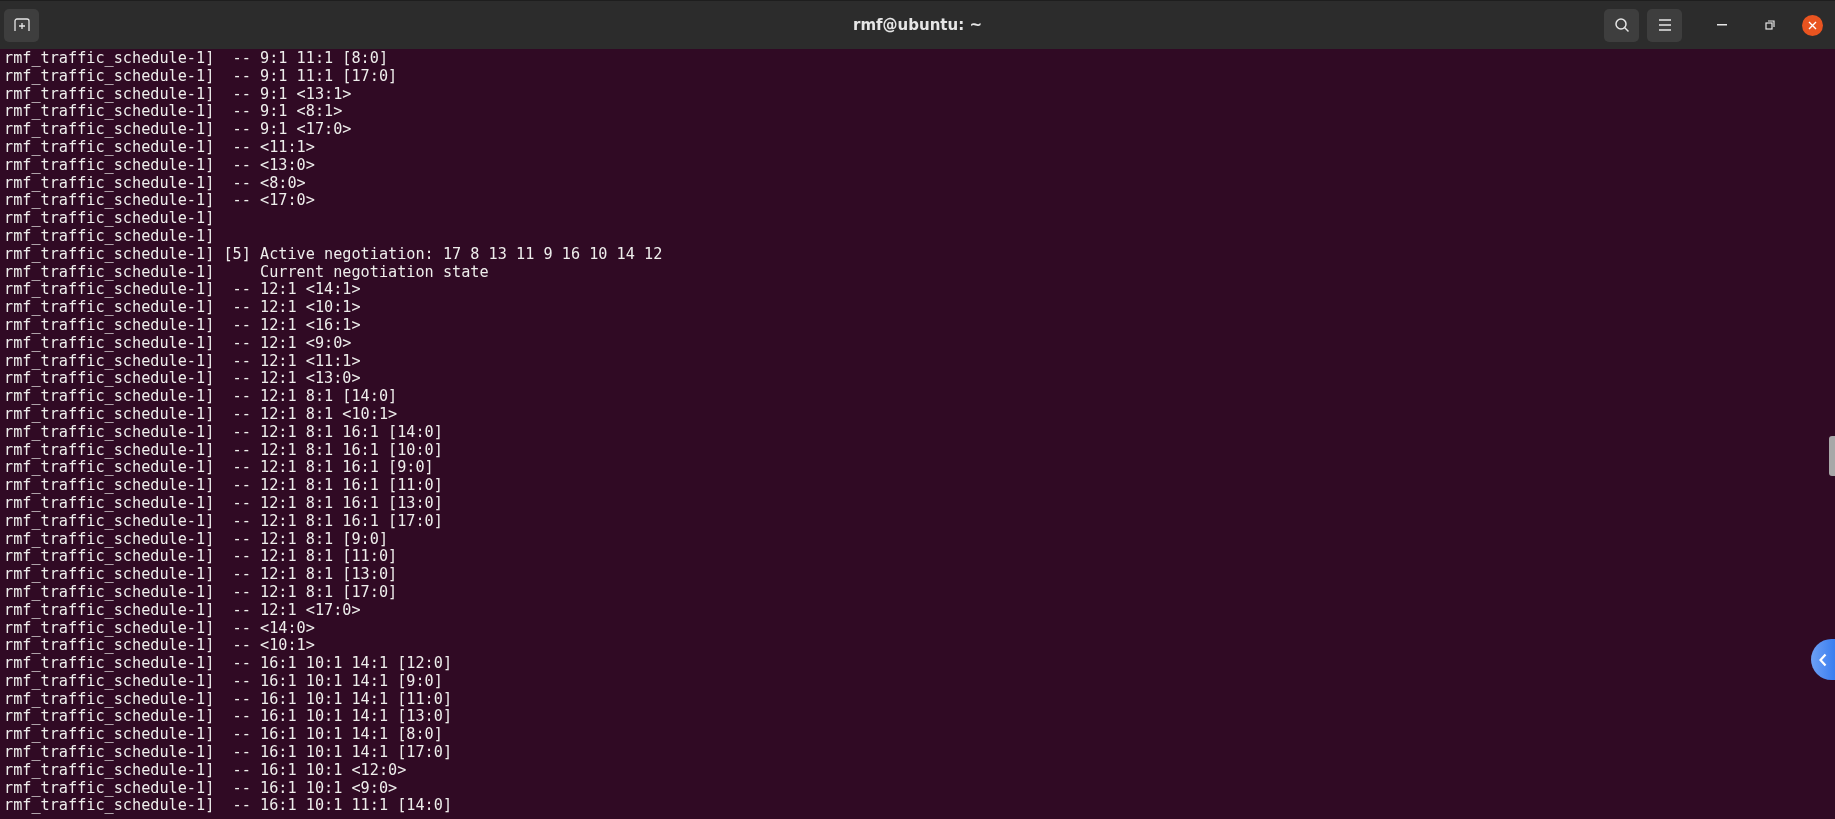 The image size is (1835, 819). I want to click on terminal-line: rmf_traffic_schedule-1] -- <13:0>, so click(159, 165).